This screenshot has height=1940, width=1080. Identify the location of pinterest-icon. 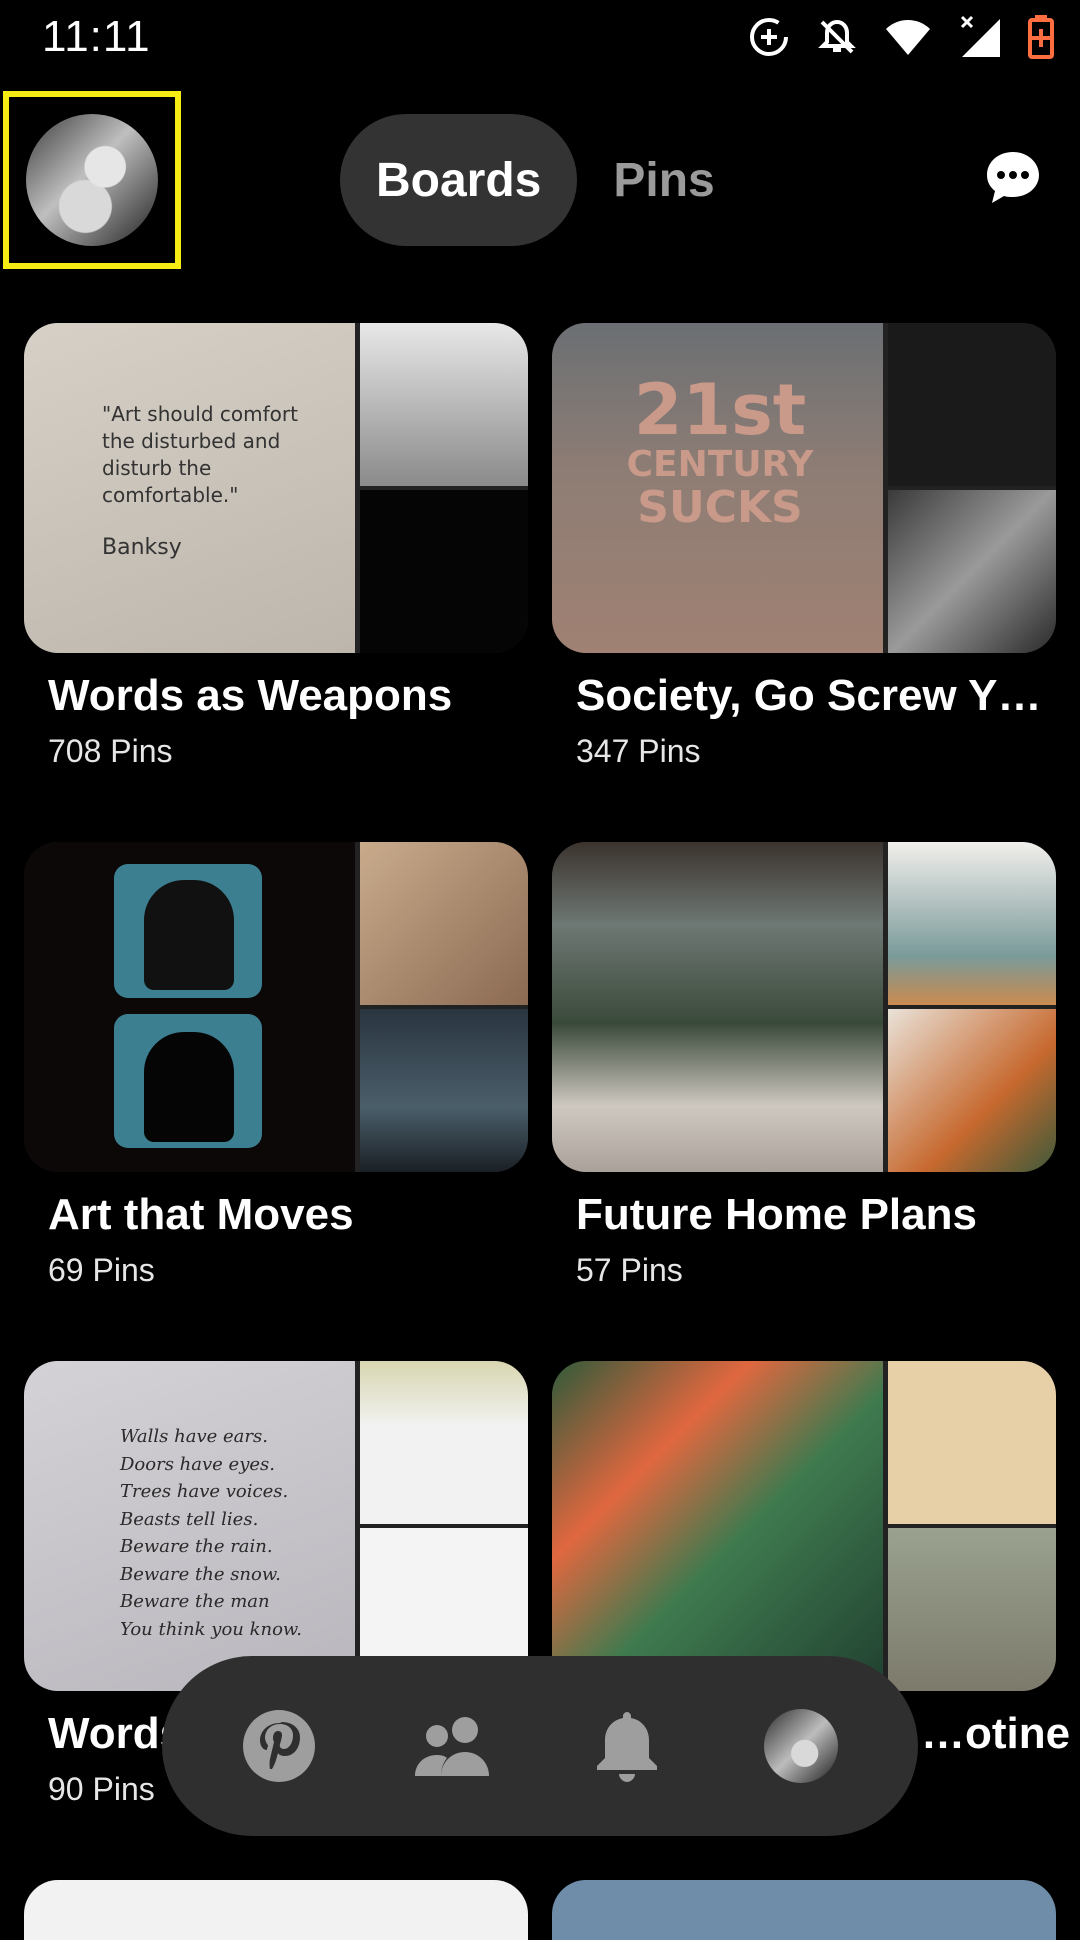
(279, 1746).